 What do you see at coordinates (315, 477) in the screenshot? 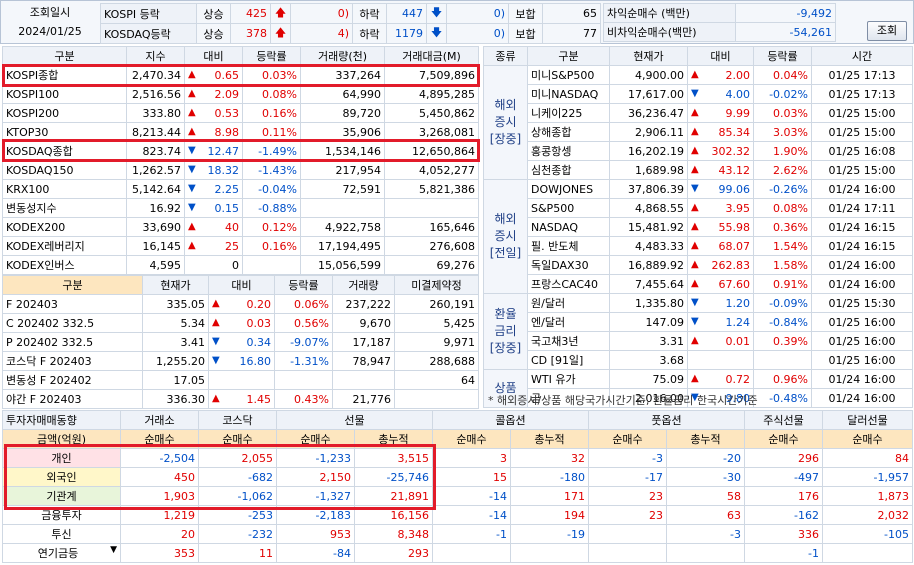
I see `investor-value: 2,150` at bounding box center [315, 477].